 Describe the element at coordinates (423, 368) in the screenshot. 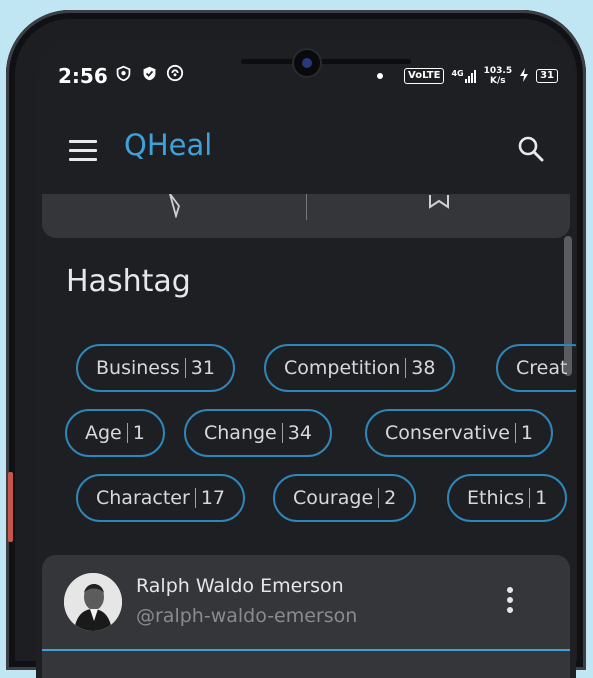

I see `chip-count: 38` at that location.